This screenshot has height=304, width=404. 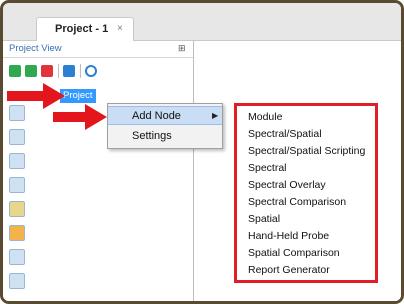 What do you see at coordinates (306, 151) in the screenshot?
I see `submenu-item-spectral-spatial-scripting: Spectral/Spatial Scripting` at bounding box center [306, 151].